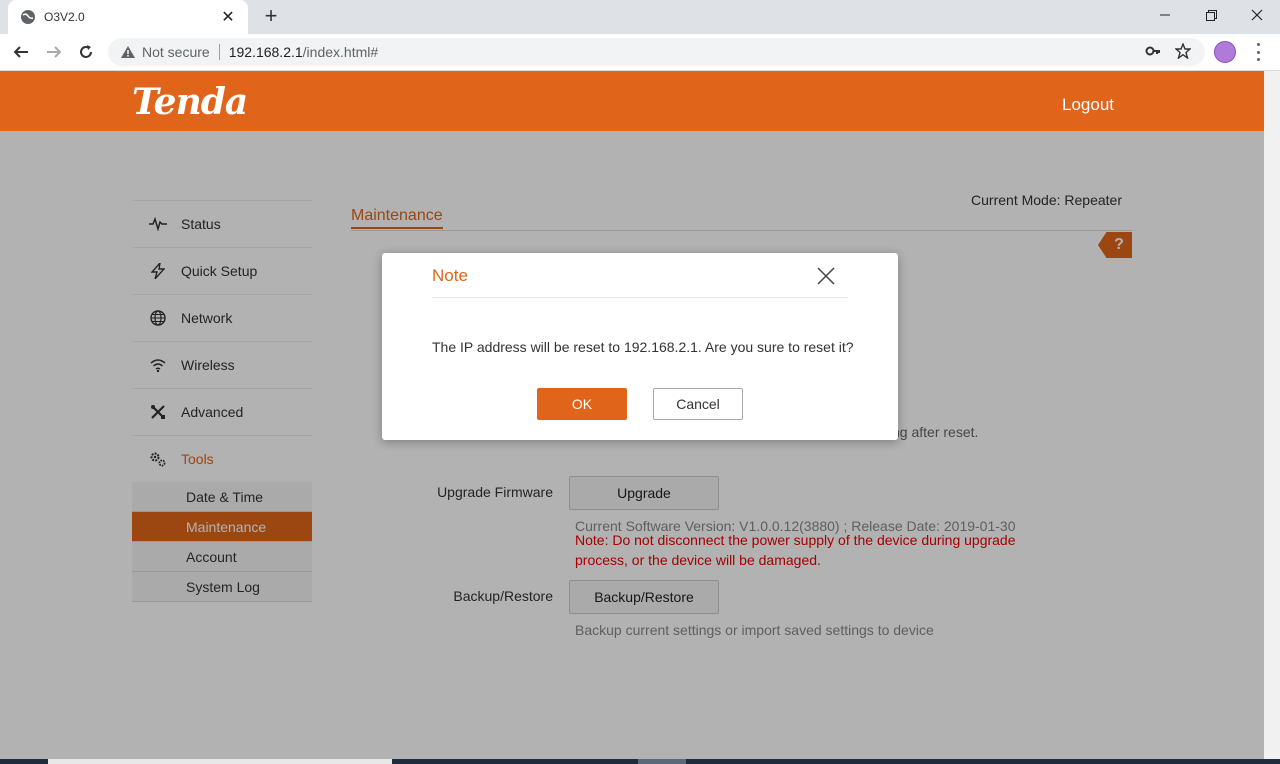  What do you see at coordinates (219, 52) in the screenshot?
I see `omnibox-separator` at bounding box center [219, 52].